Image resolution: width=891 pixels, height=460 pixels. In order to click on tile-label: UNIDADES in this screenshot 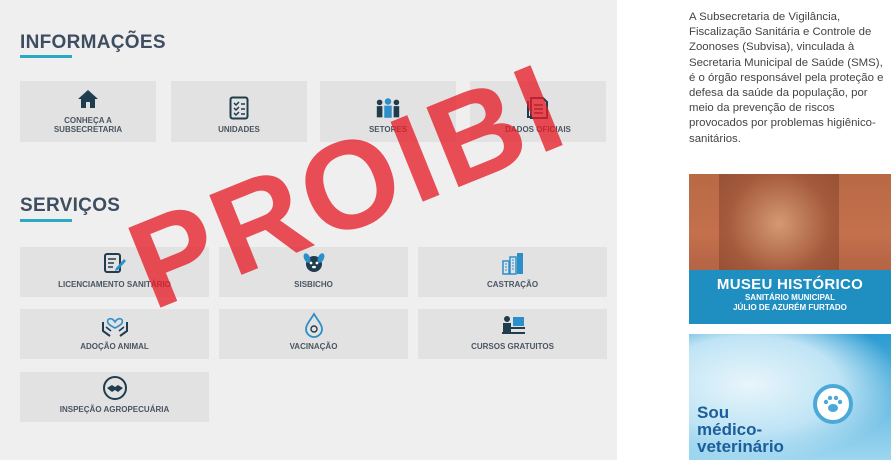, I will do `click(239, 129)`.